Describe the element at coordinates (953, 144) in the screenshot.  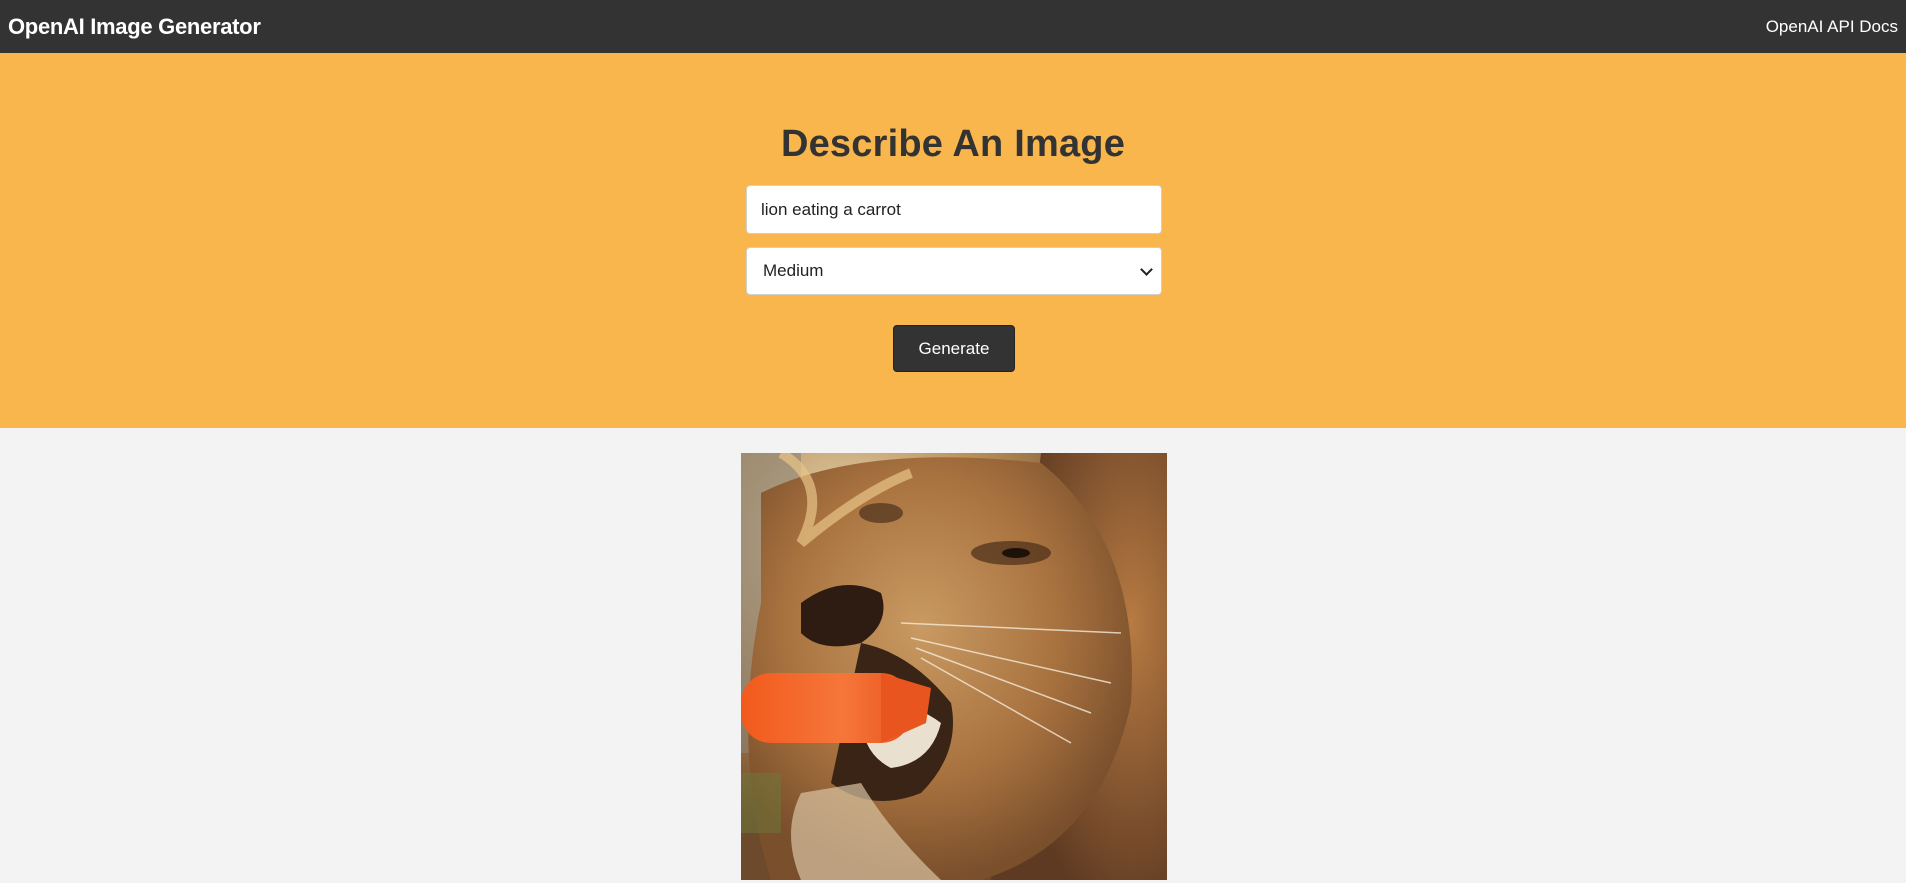
I see `page-title: Describe An Image` at that location.